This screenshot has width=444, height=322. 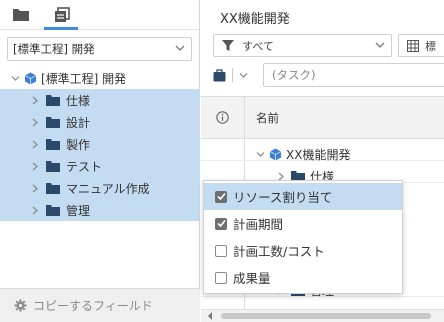 I want to click on grid-root-label: XX機能開発, so click(x=318, y=155).